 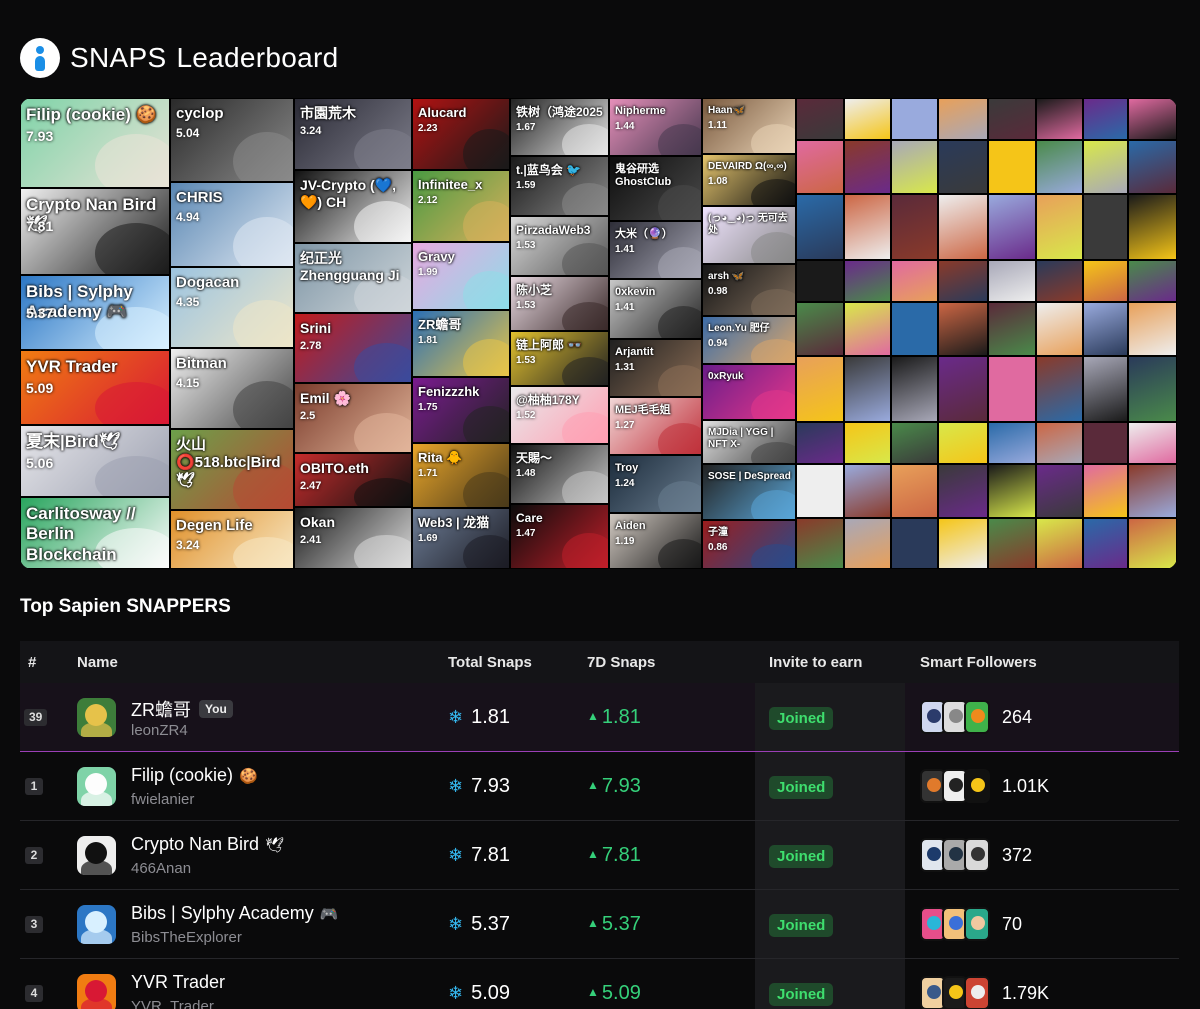 What do you see at coordinates (655, 127) in the screenshot?
I see `mosaic-tile: Nipherme 1.44` at bounding box center [655, 127].